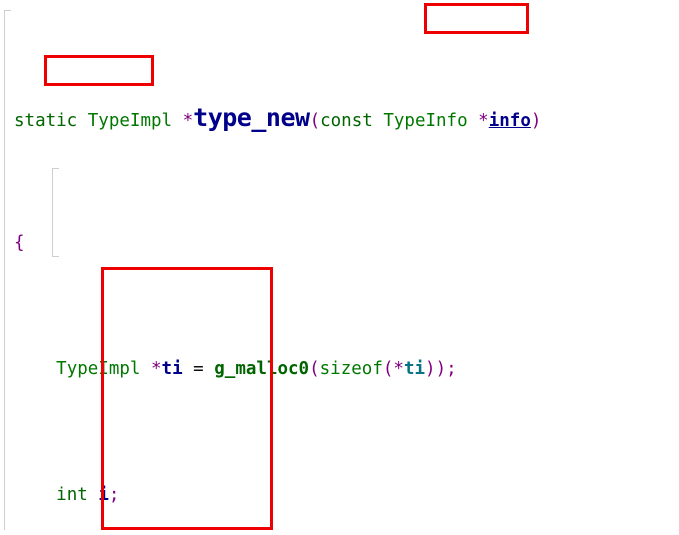 The image size is (679, 535). What do you see at coordinates (315, 120) in the screenshot?
I see `token-open-paren: (` at bounding box center [315, 120].